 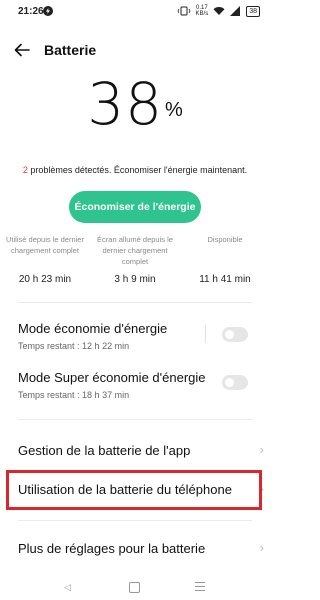 I want to click on page-title: Batterie, so click(x=70, y=50).